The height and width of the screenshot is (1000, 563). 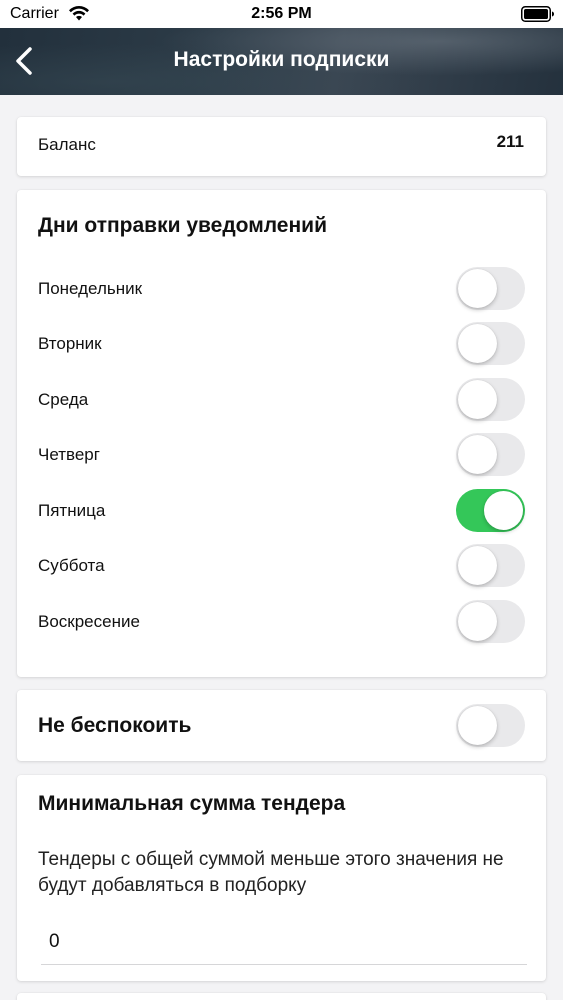 What do you see at coordinates (281, 725) in the screenshot?
I see `do-not-disturb-card: Не беспокоить` at bounding box center [281, 725].